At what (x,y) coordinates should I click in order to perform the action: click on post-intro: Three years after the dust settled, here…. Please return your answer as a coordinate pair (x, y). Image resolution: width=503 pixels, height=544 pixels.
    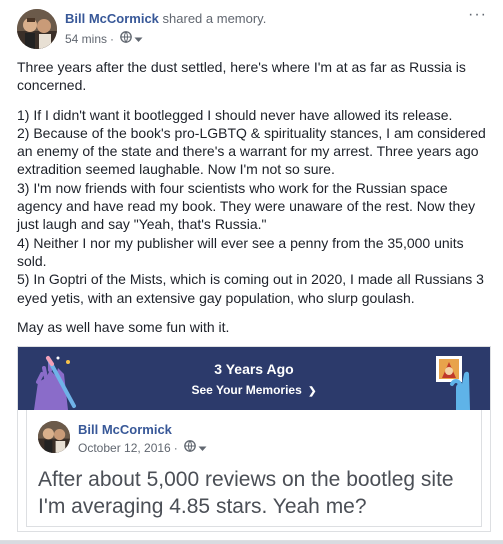
    Looking at the image, I should click on (241, 76).